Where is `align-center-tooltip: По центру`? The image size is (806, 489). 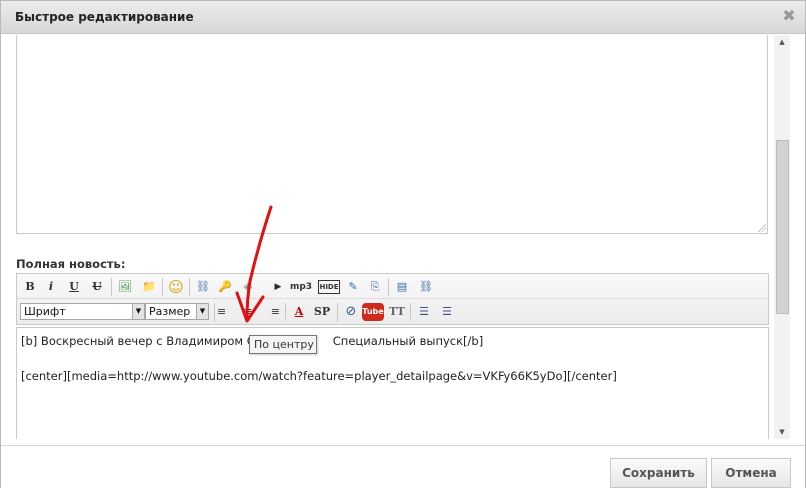
align-center-tooltip: По центру is located at coordinates (283, 344).